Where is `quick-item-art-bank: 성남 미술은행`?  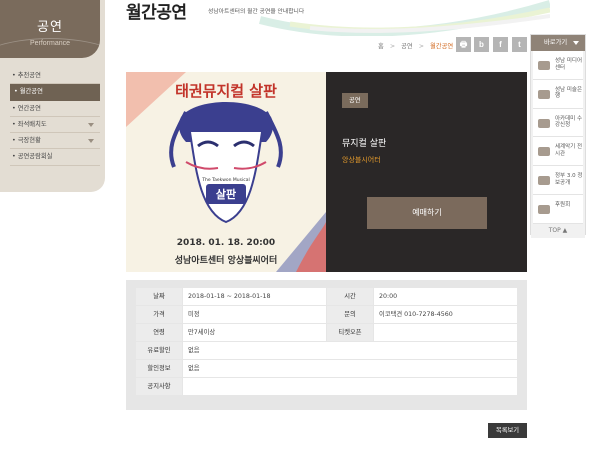 quick-item-art-bank: 성남 미술은행 is located at coordinates (558, 94).